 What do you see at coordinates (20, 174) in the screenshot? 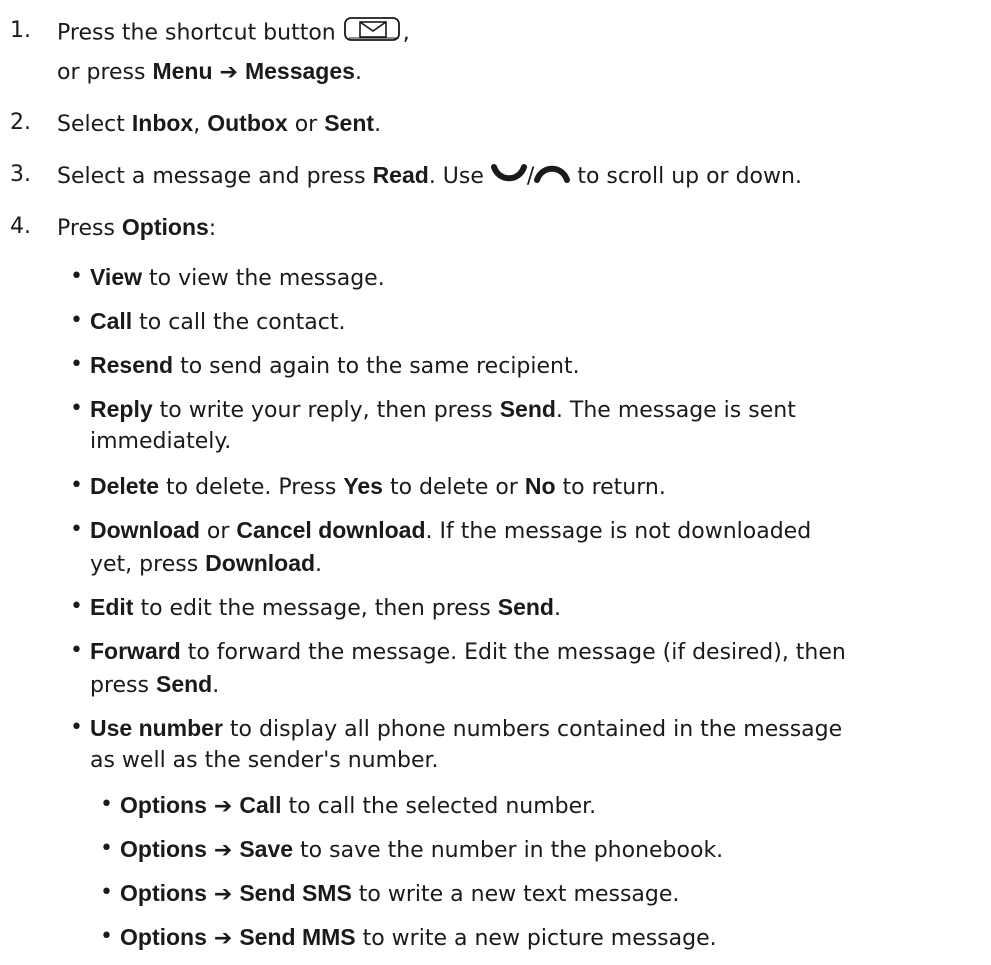
I see `step-number: 3.` at bounding box center [20, 174].